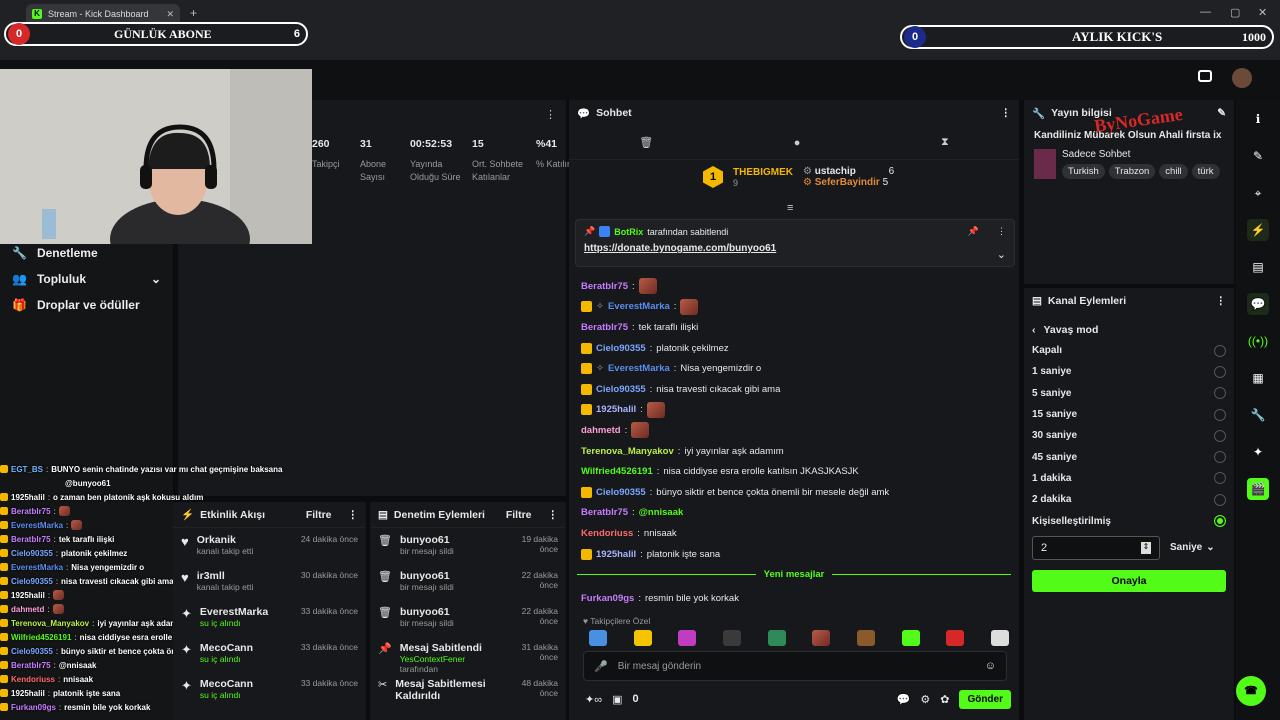 The width and height of the screenshot is (1280, 720). I want to click on avatar, so click(1242, 78).